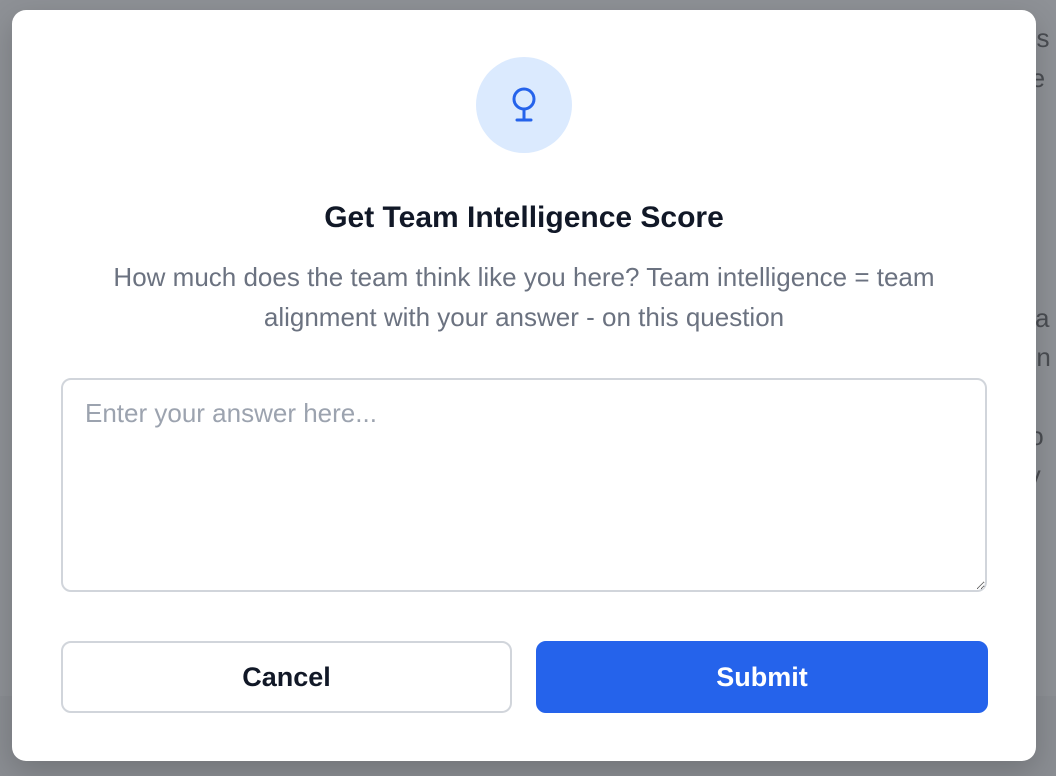 Image resolution: width=1056 pixels, height=776 pixels. What do you see at coordinates (524, 217) in the screenshot?
I see `modal-title: Get Team Intelligence Score` at bounding box center [524, 217].